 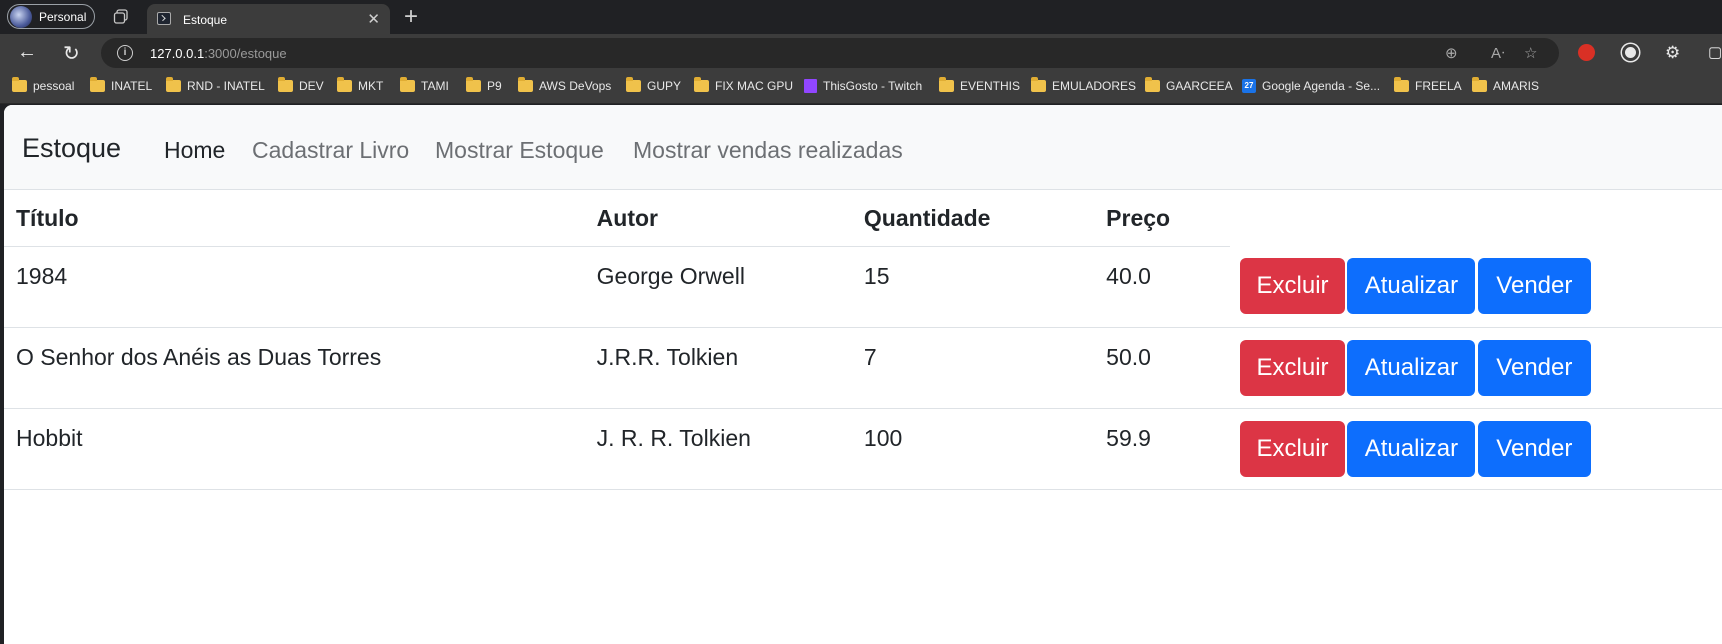 What do you see at coordinates (71, 53) in the screenshot?
I see `reload-icon: ↻` at bounding box center [71, 53].